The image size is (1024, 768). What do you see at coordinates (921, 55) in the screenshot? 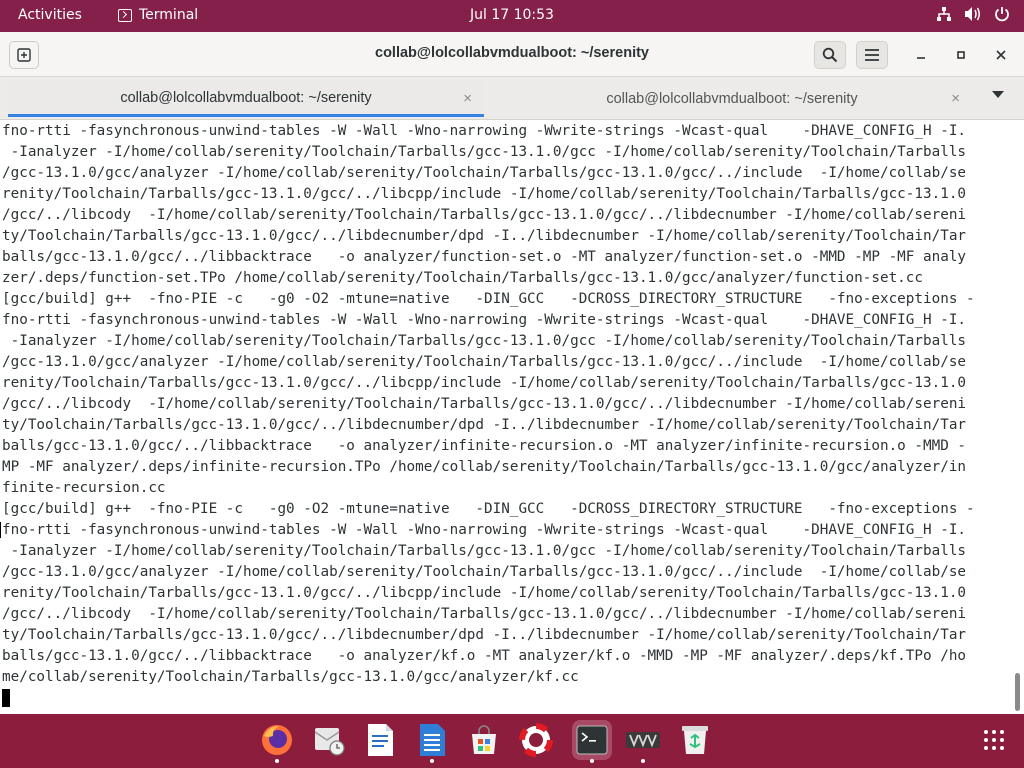
I see `minimize-button` at bounding box center [921, 55].